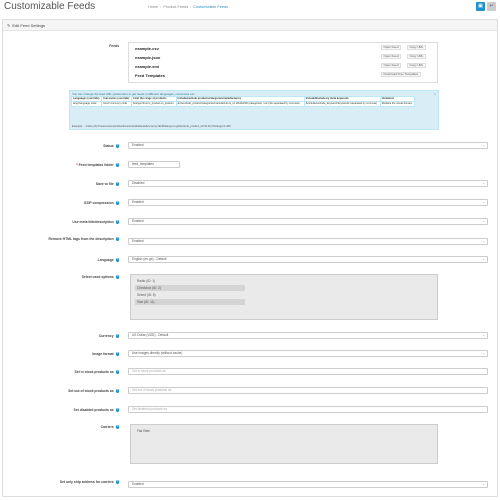 The height and width of the screenshot is (500, 500). Describe the element at coordinates (107, 184) in the screenshot. I see `save-to-file-label: Save to file ?` at that location.